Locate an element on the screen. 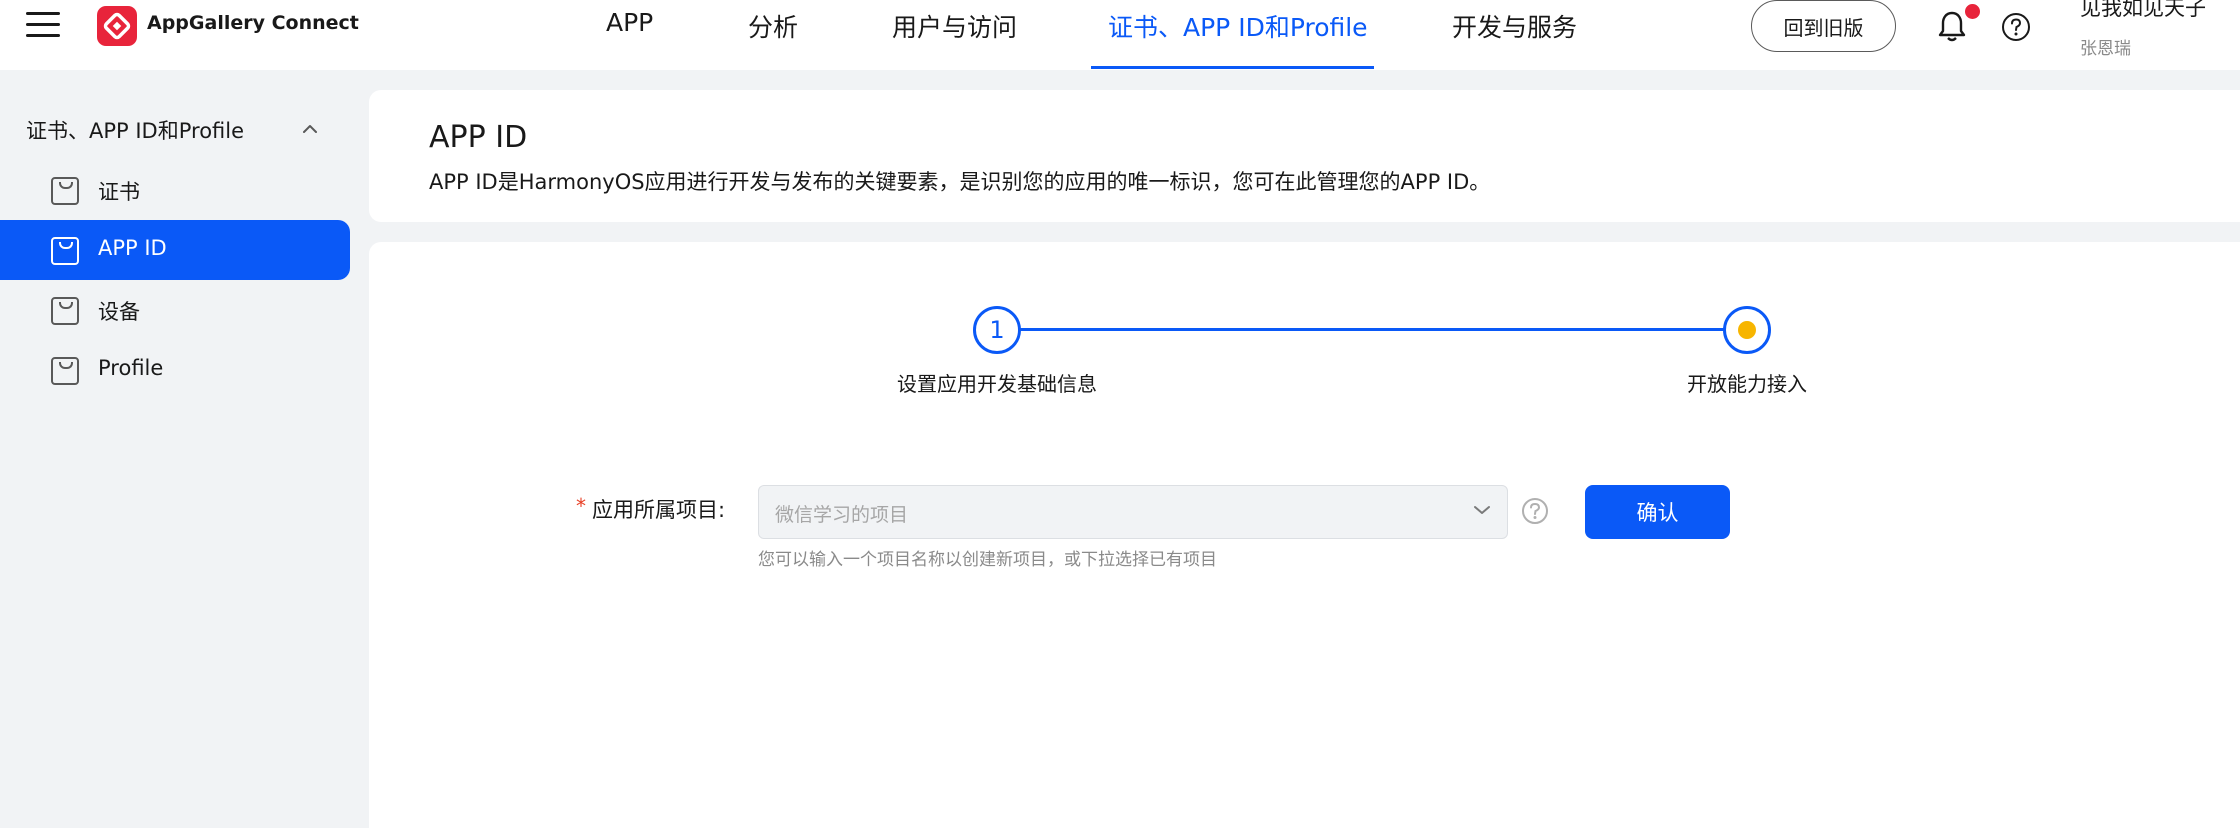 This screenshot has height=828, width=2240. page-title: APP ID is located at coordinates (478, 137).